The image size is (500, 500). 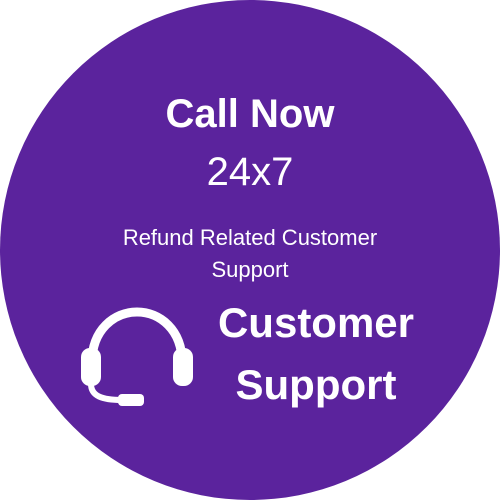 What do you see at coordinates (316, 354) in the screenshot?
I see `customer-support-title: Customer Support` at bounding box center [316, 354].